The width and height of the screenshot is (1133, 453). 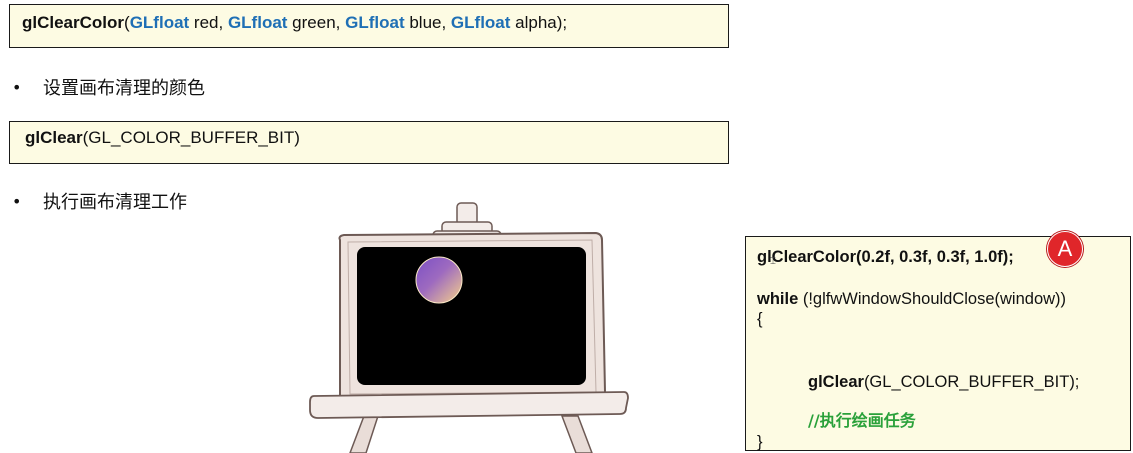 I want to click on code-line-open-brace: {, so click(x=760, y=319).